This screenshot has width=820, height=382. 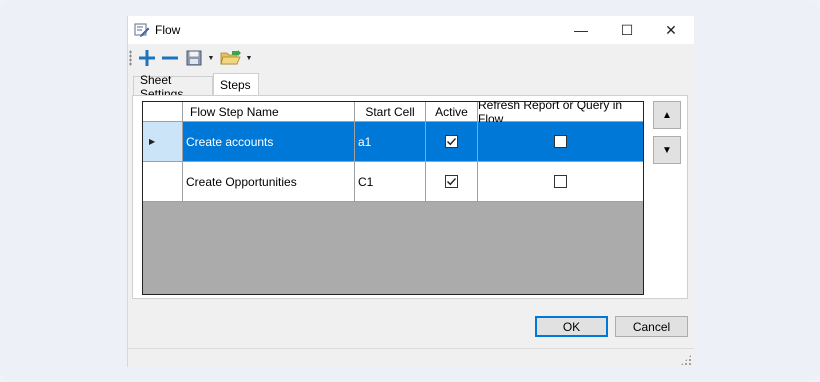 I want to click on move-up-button: ▲, so click(x=667, y=115).